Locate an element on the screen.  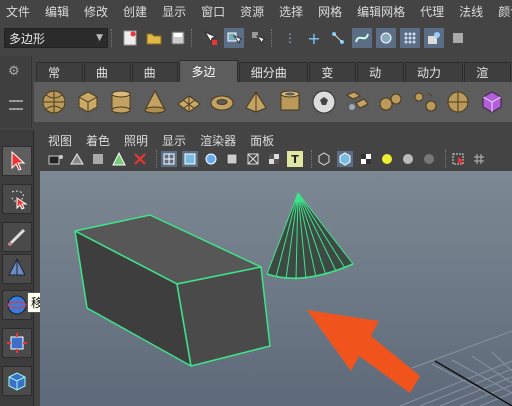
menu-set-dropdown: 多边形 ▼ is located at coordinates (56, 38).